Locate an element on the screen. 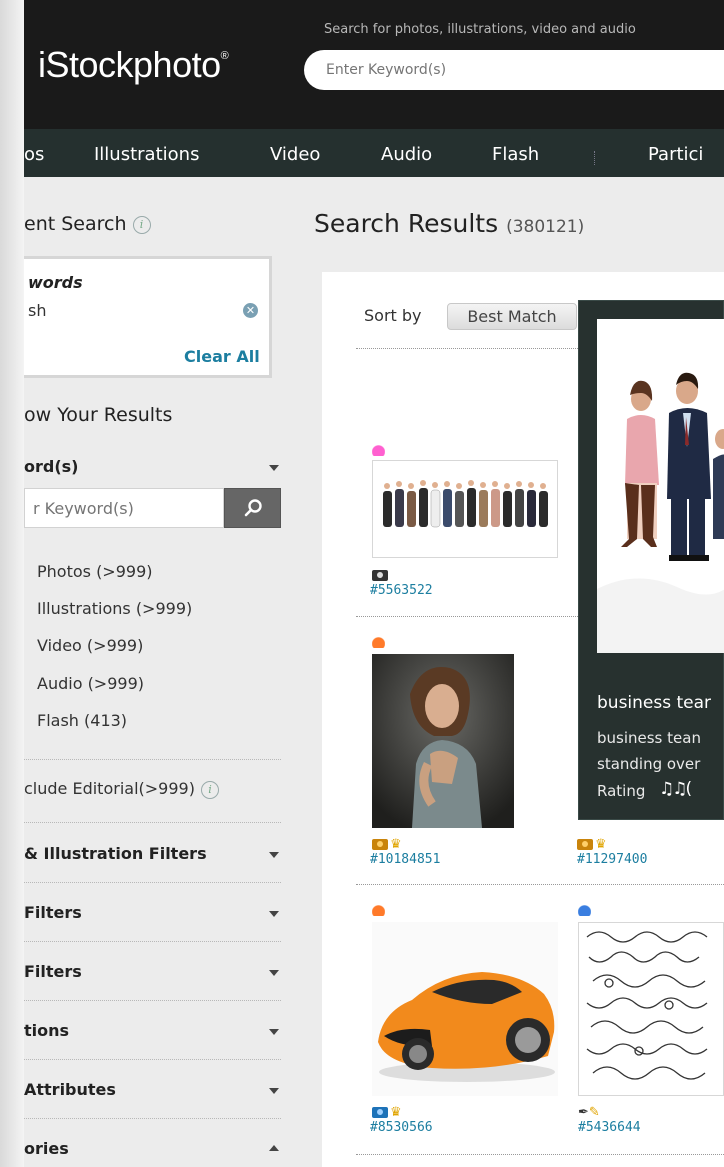 The width and height of the screenshot is (724, 1167). results-title-text: Search Results is located at coordinates (406, 223).